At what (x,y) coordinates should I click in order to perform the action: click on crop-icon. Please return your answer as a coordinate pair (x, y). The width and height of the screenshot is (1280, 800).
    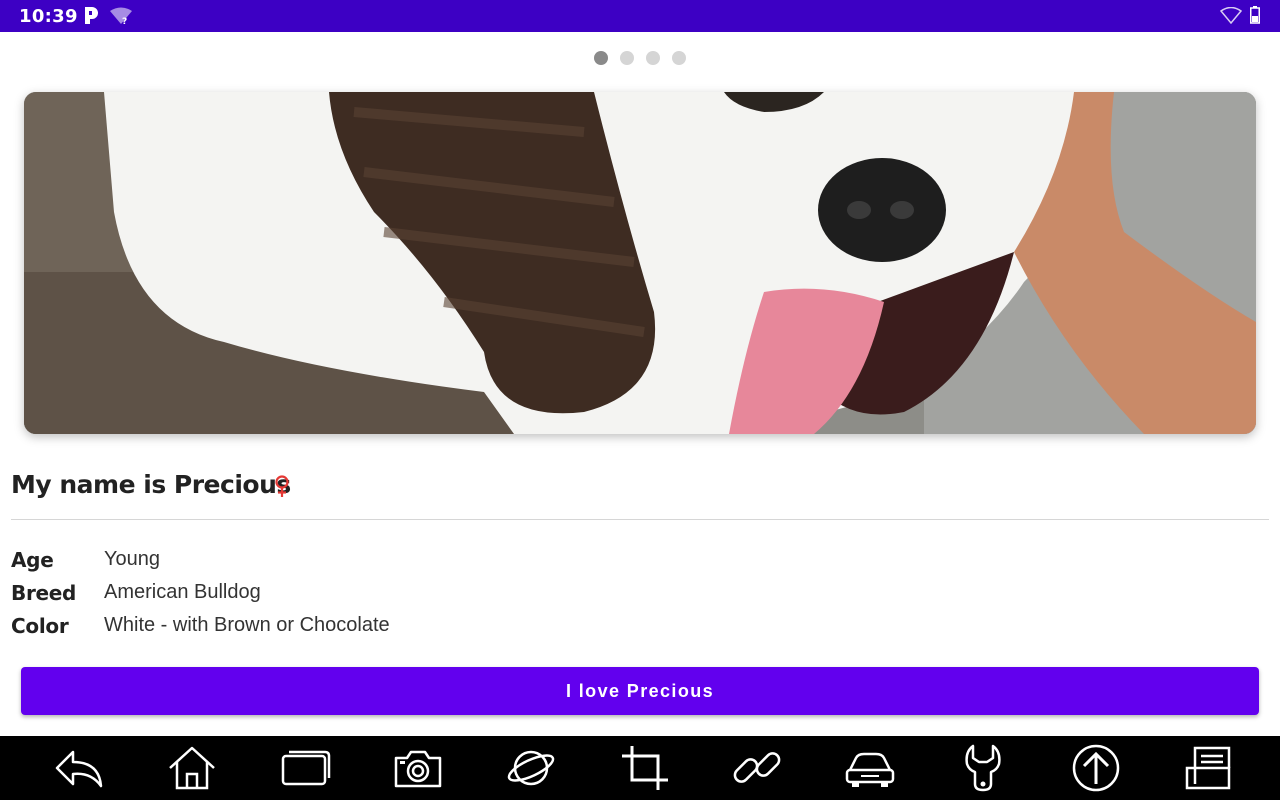
    Looking at the image, I should click on (645, 768).